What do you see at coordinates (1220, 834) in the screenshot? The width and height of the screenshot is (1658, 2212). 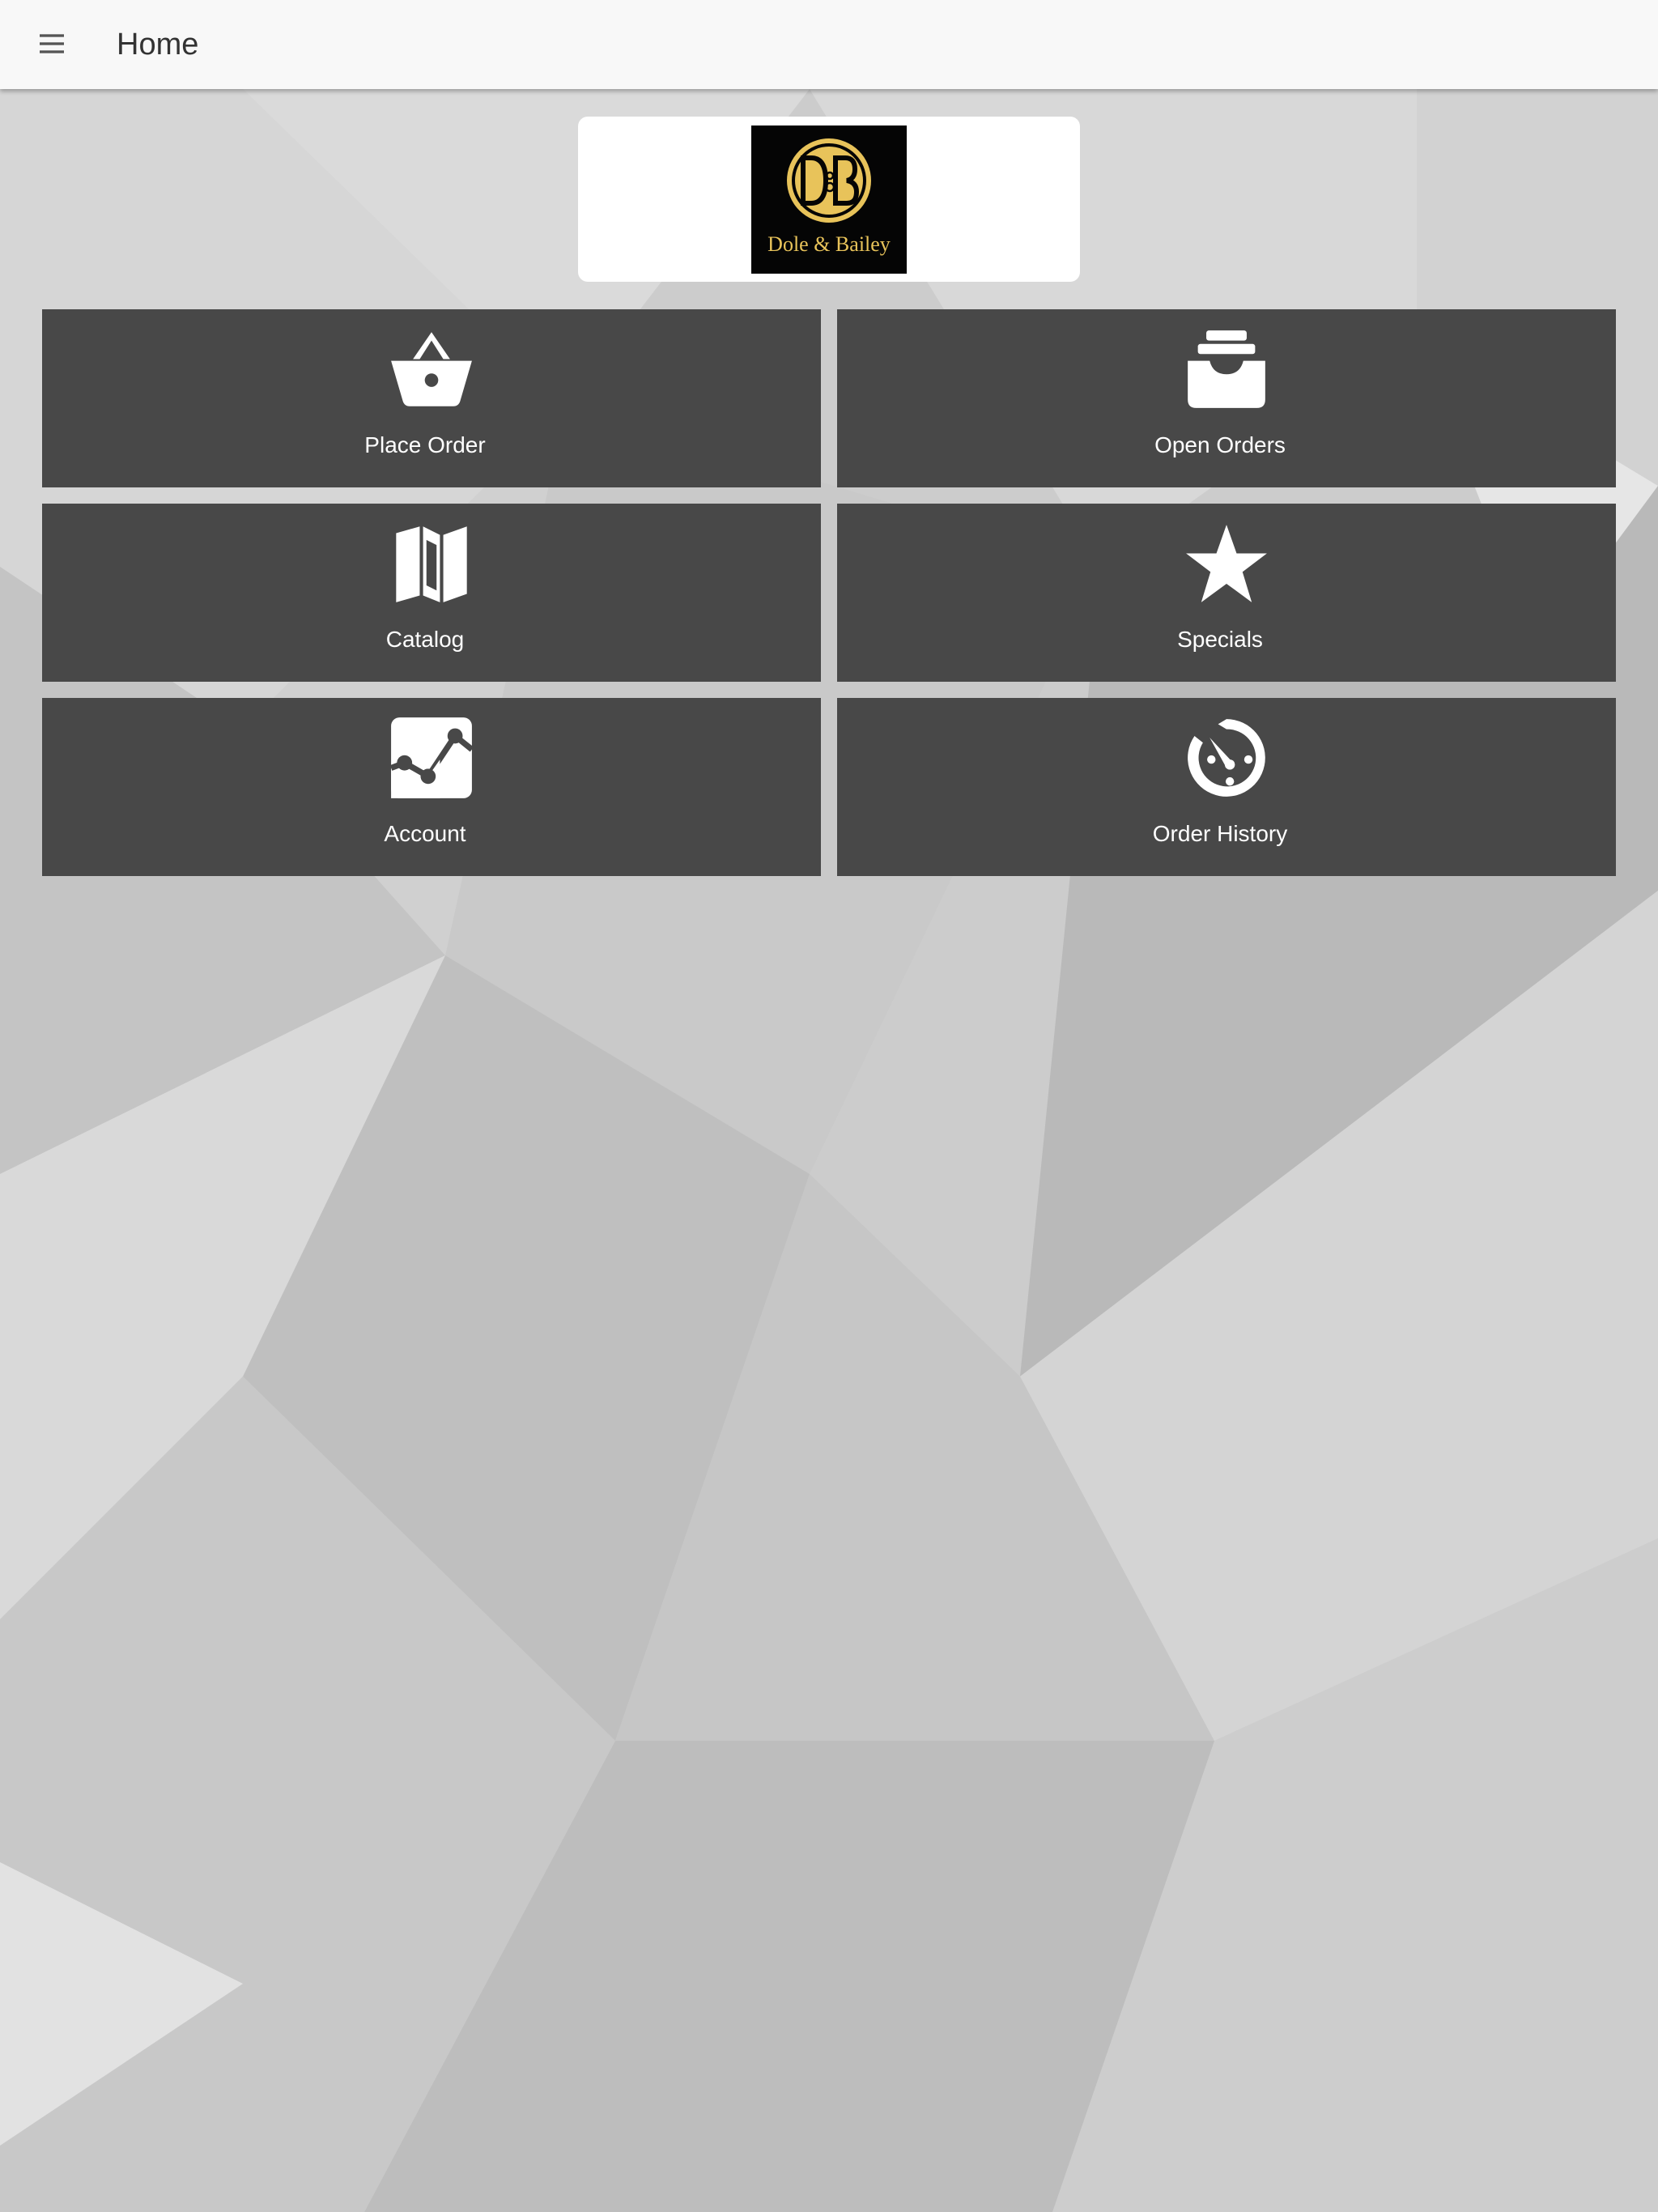 I see `order-history-label: Order History` at bounding box center [1220, 834].